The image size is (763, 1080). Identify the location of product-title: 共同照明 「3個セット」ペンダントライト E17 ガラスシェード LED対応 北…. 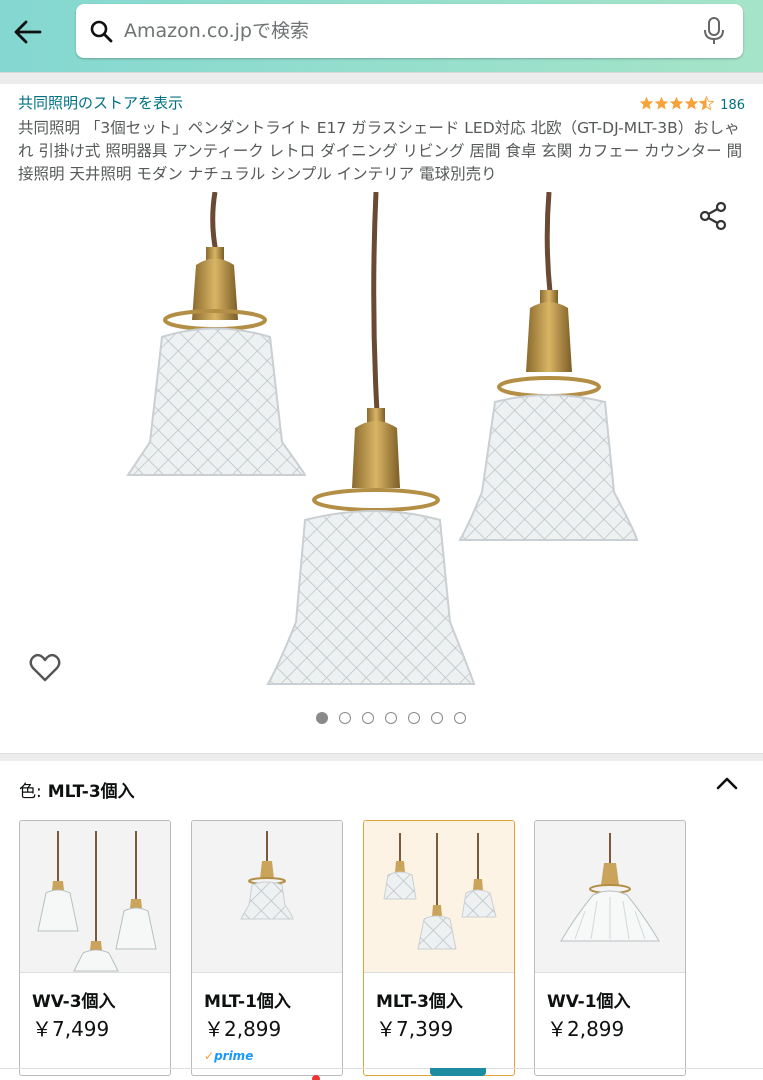
(380, 151).